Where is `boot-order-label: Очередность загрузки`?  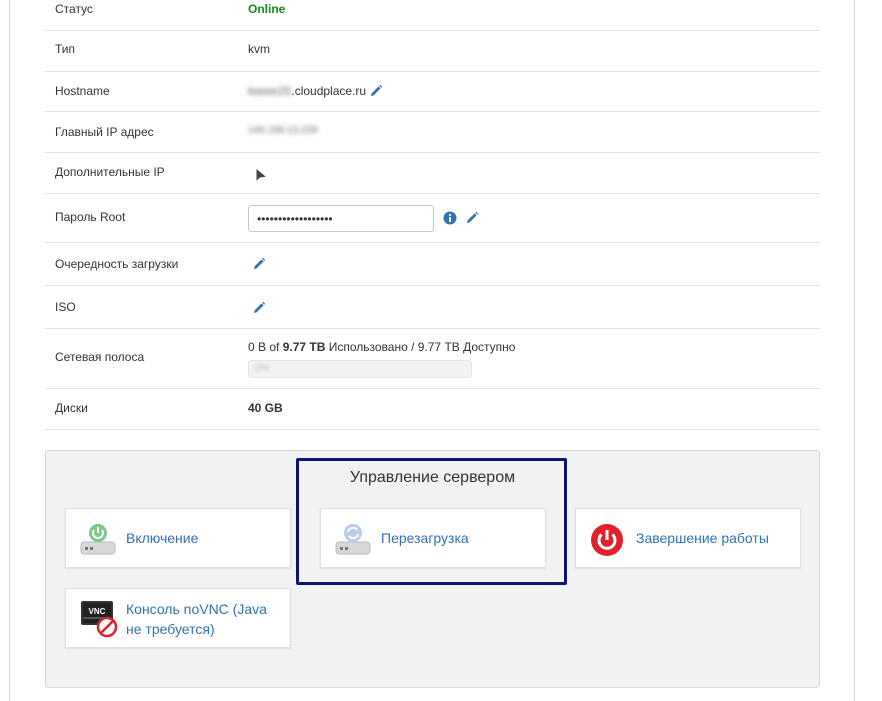 boot-order-label: Очередность загрузки is located at coordinates (117, 264).